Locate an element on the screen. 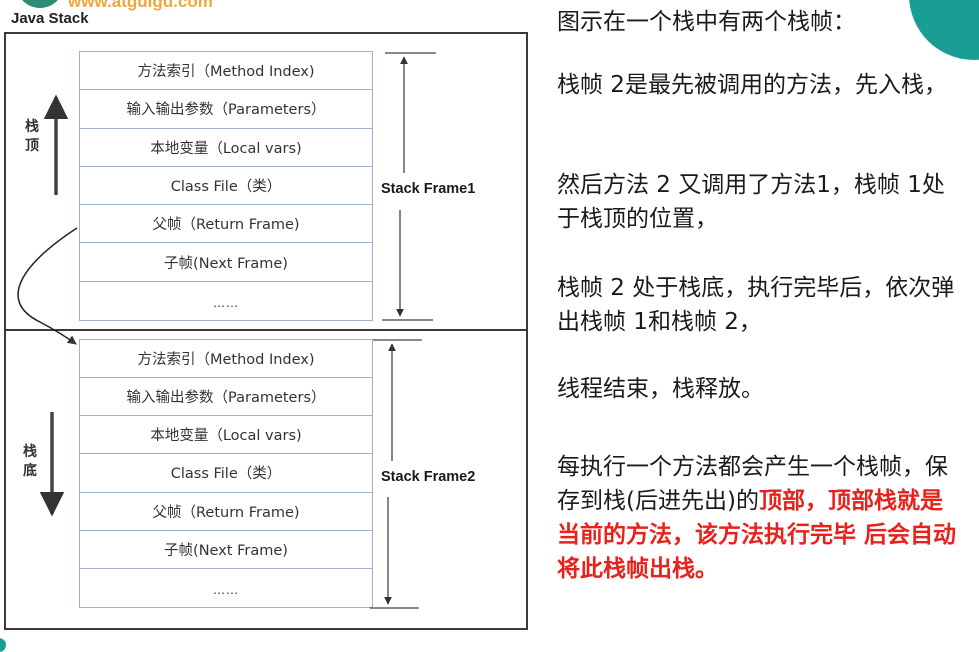 The height and width of the screenshot is (652, 979). frame2-method-index: 方法索引（Method Index) is located at coordinates (226, 359).